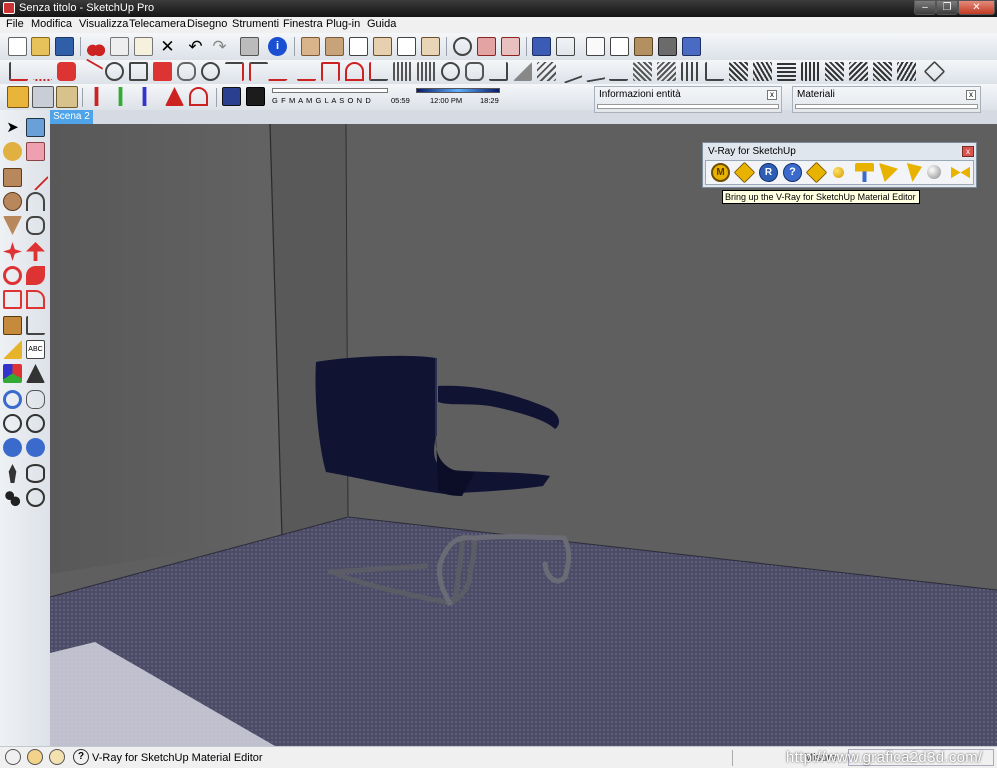 The width and height of the screenshot is (997, 768). I want to click on vray-help-icon: ?, so click(792, 172).